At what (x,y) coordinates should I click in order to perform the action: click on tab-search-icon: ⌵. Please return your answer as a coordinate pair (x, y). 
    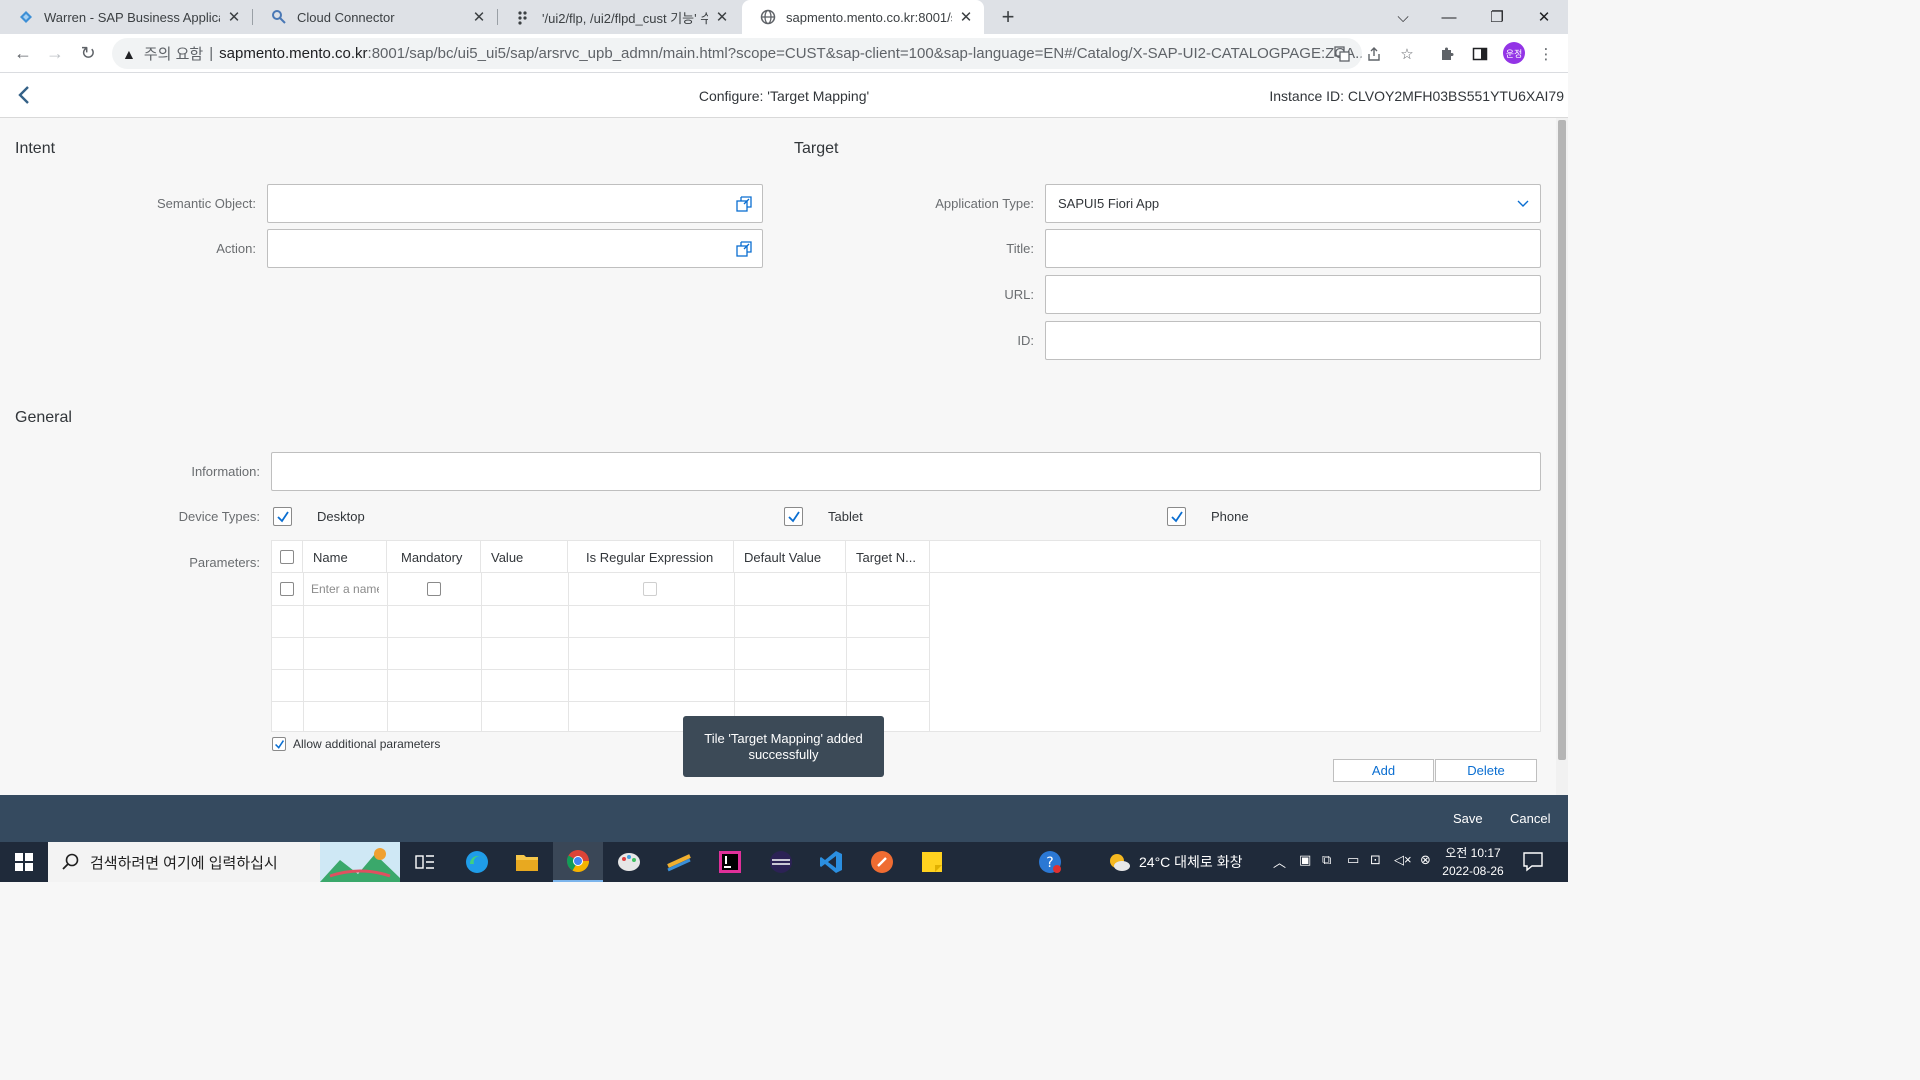
    Looking at the image, I should click on (1403, 17).